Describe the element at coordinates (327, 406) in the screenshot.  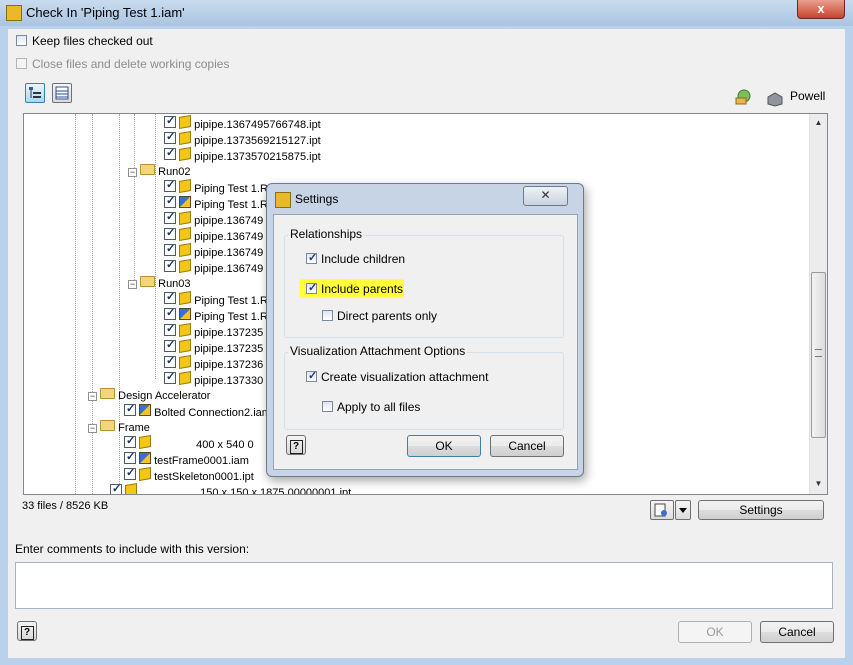
I see `apply-all-files-checkbox` at that location.